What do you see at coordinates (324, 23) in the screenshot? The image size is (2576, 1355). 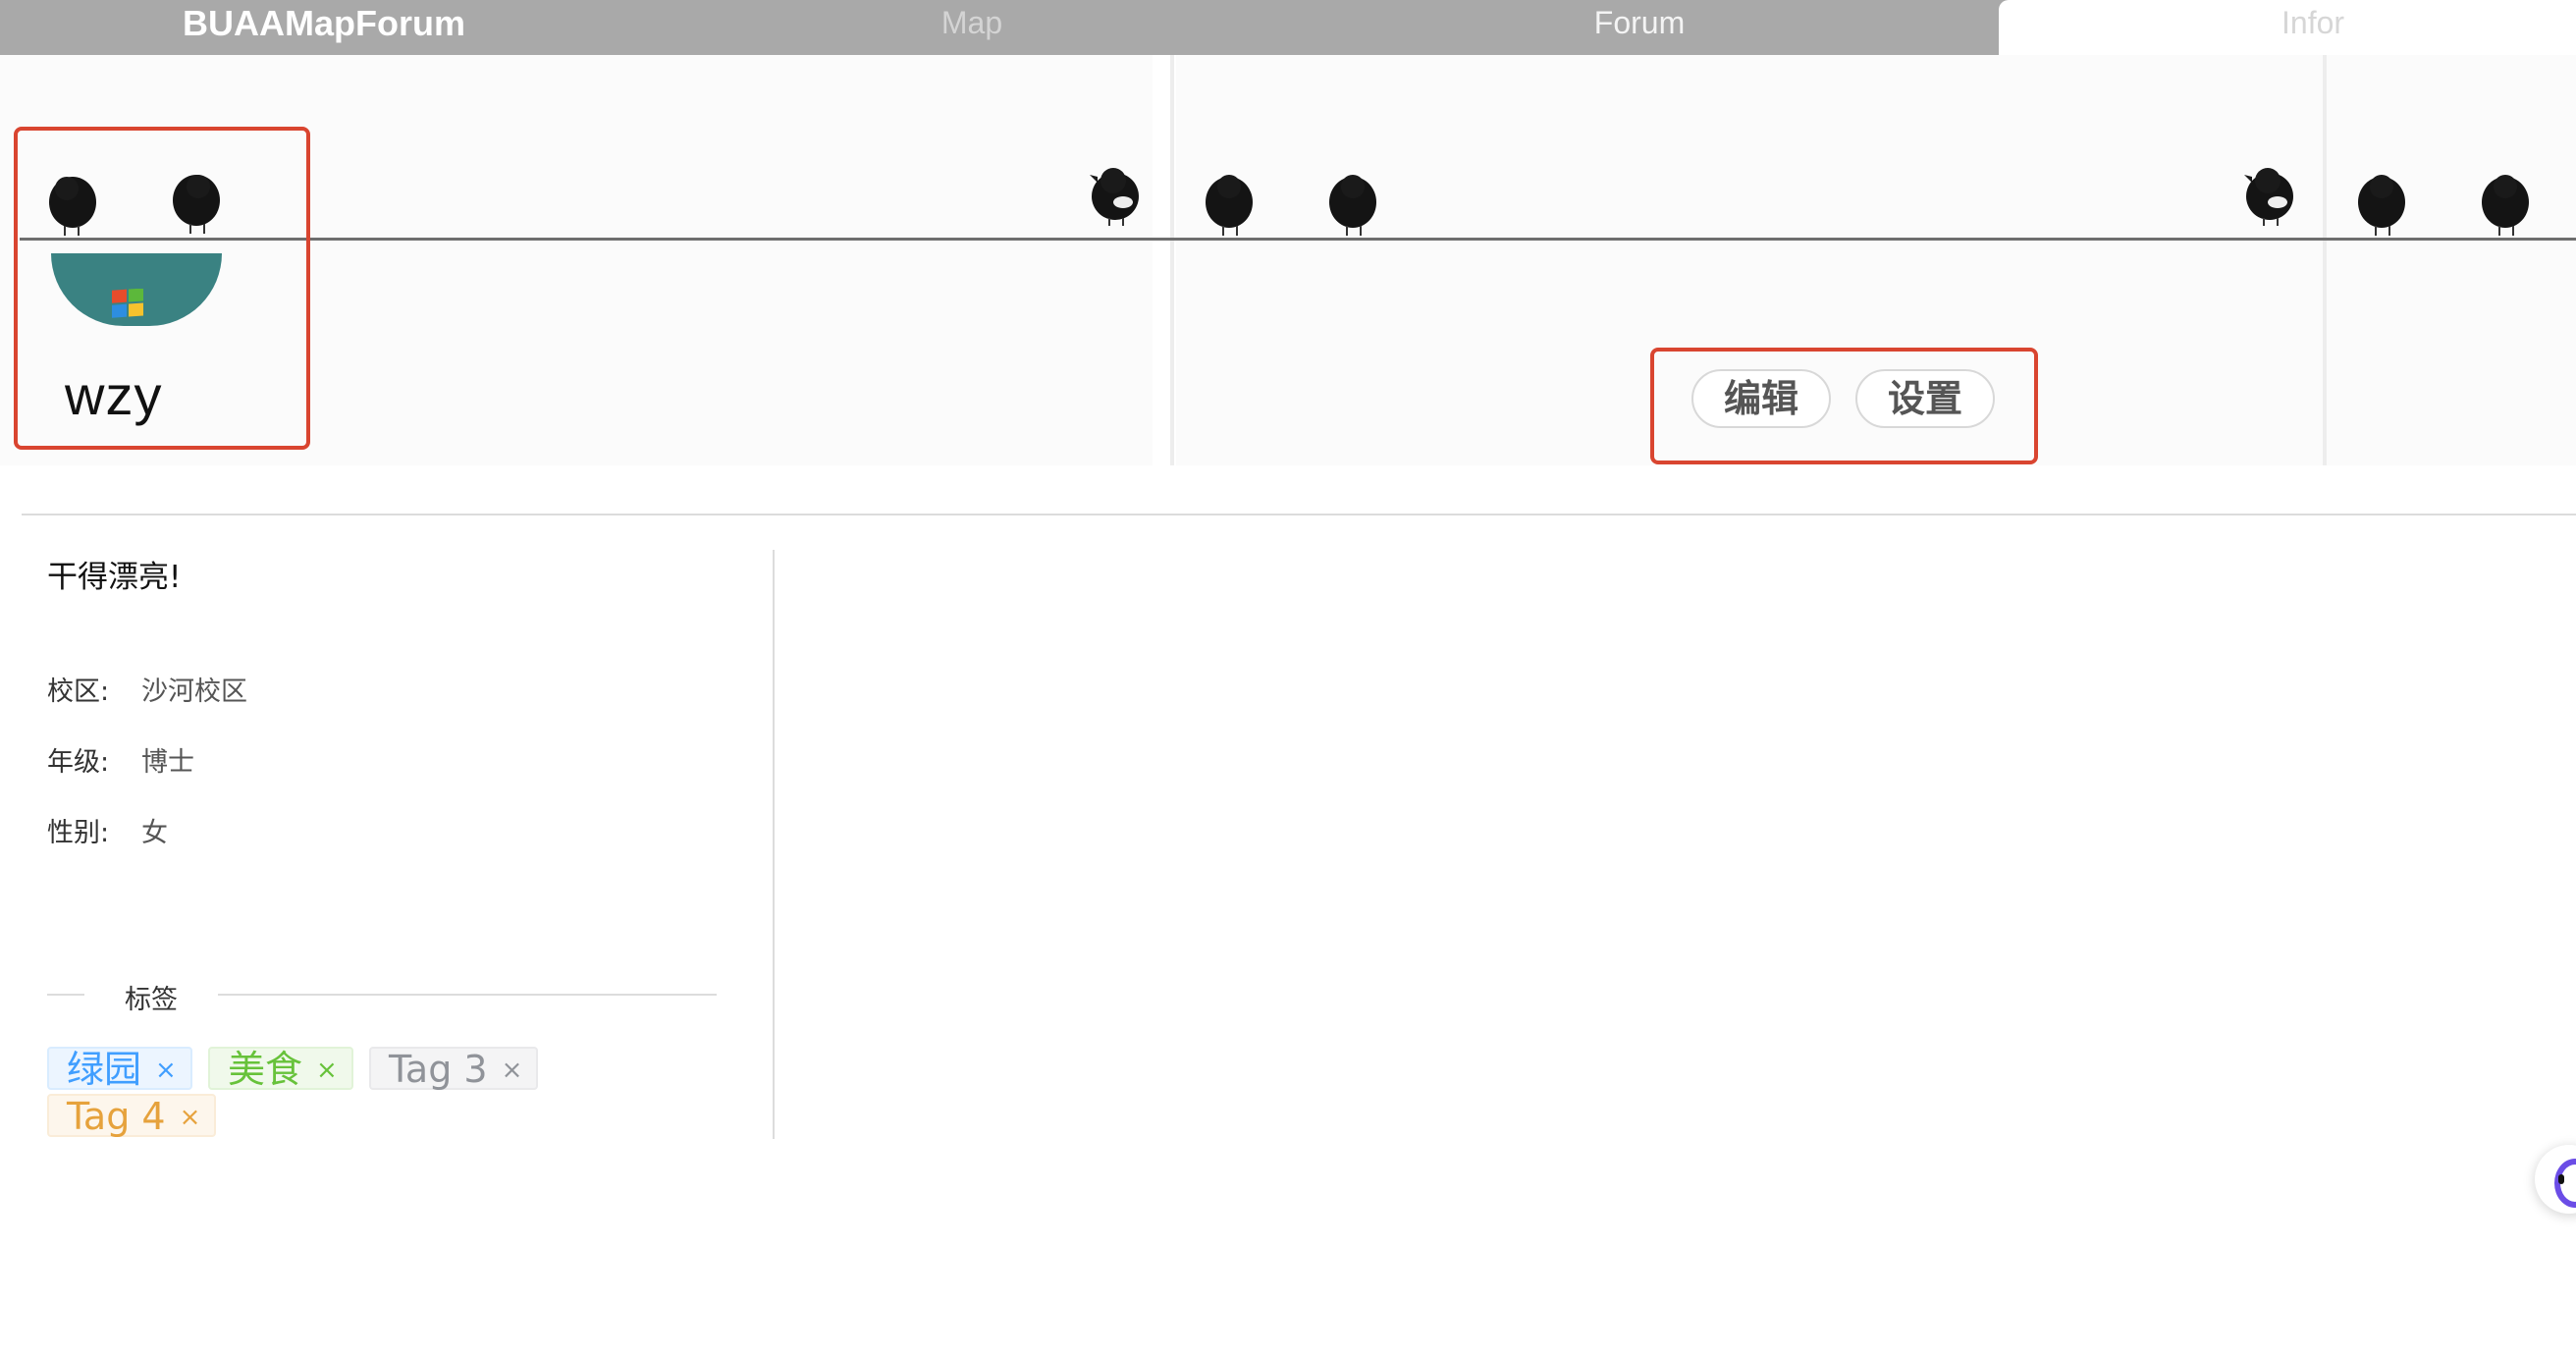 I see `brand-logo-text: BUAAMapForum` at bounding box center [324, 23].